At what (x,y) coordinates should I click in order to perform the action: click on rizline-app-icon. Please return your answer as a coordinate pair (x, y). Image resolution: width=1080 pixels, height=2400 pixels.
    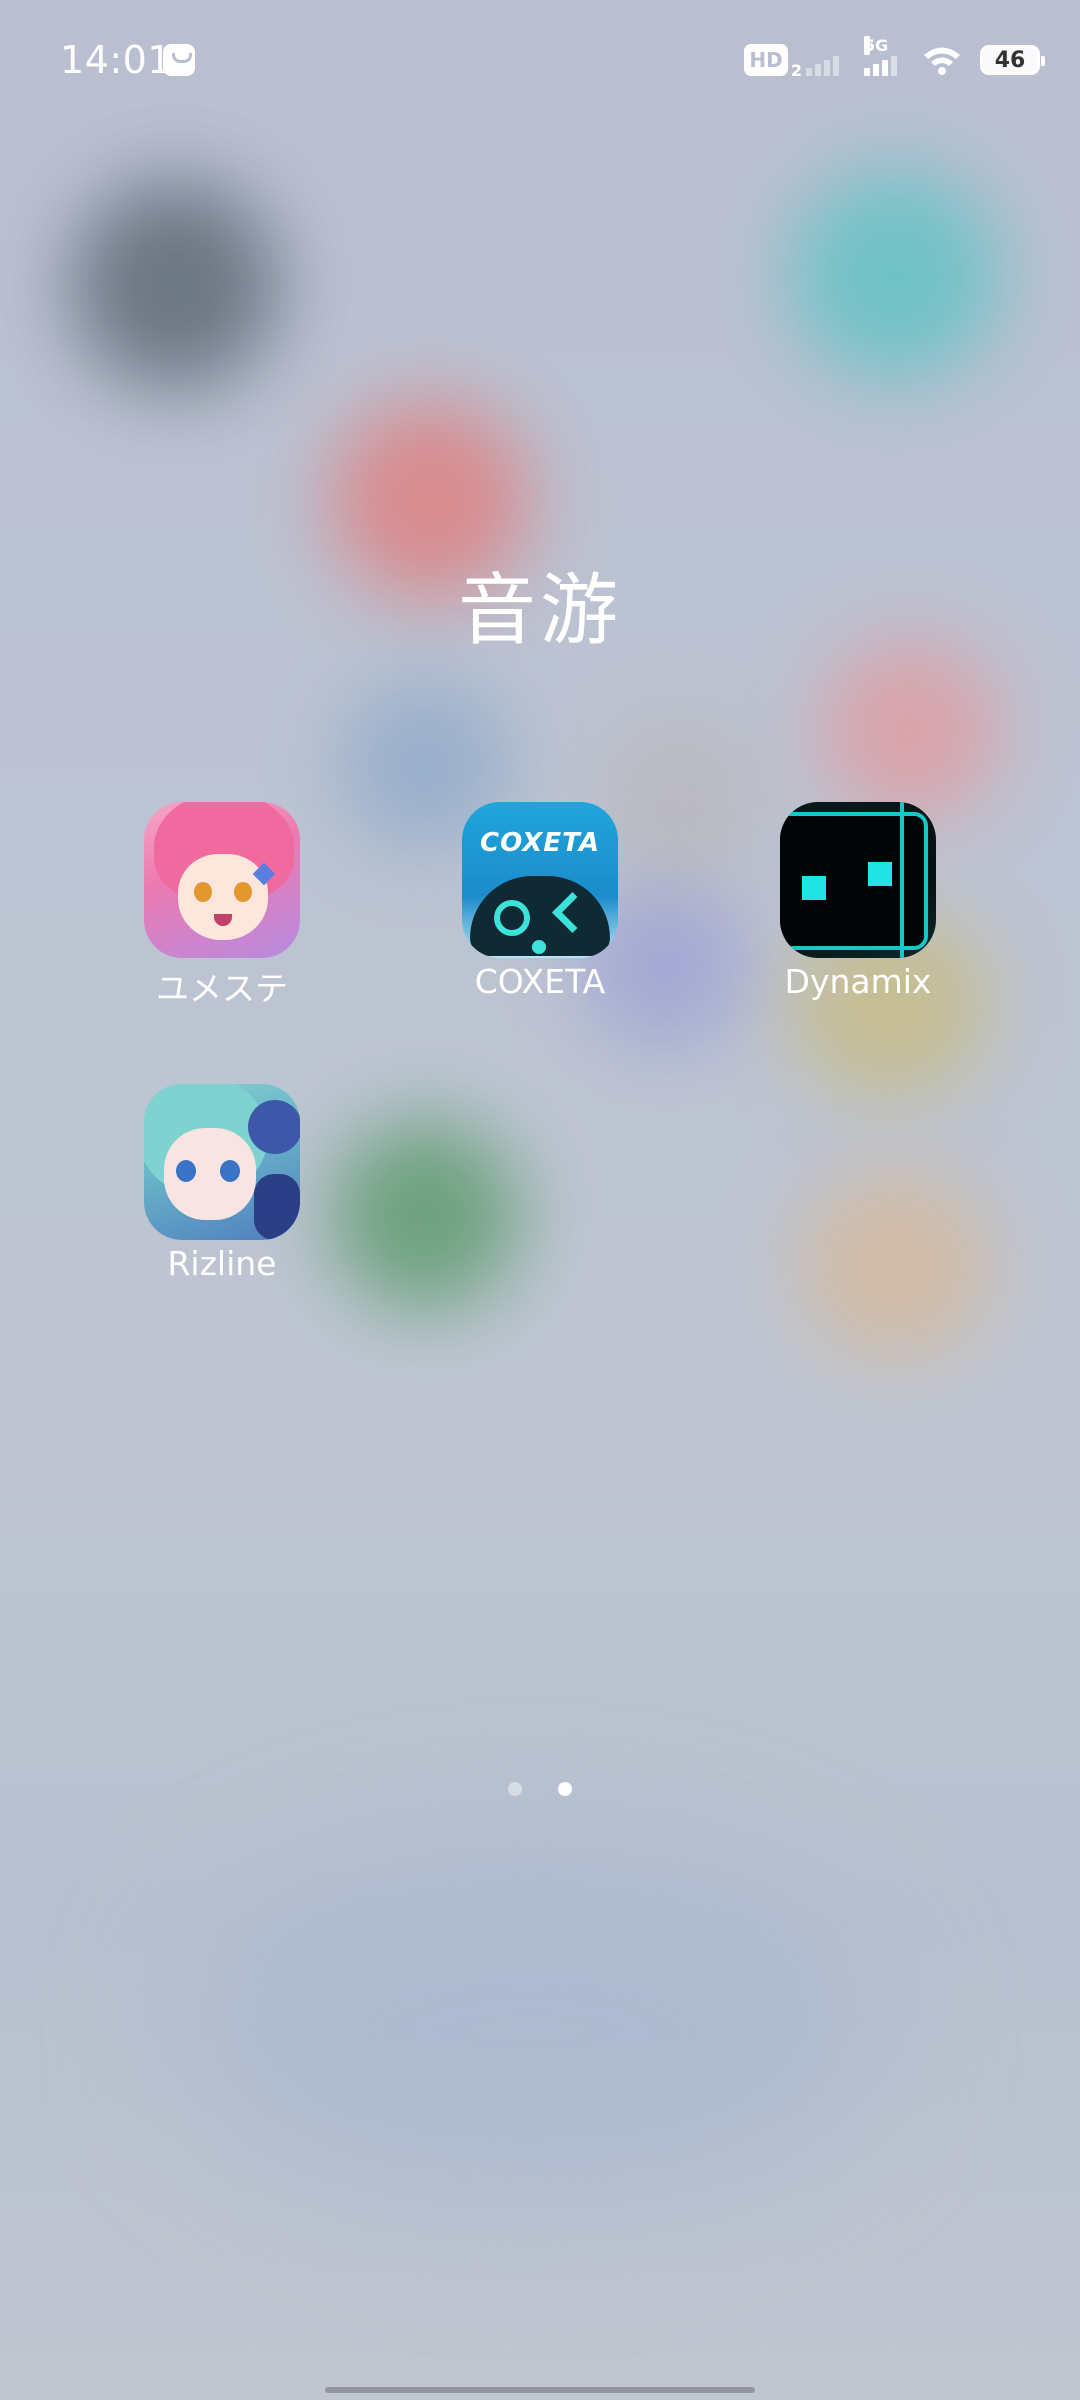
    Looking at the image, I should click on (222, 1162).